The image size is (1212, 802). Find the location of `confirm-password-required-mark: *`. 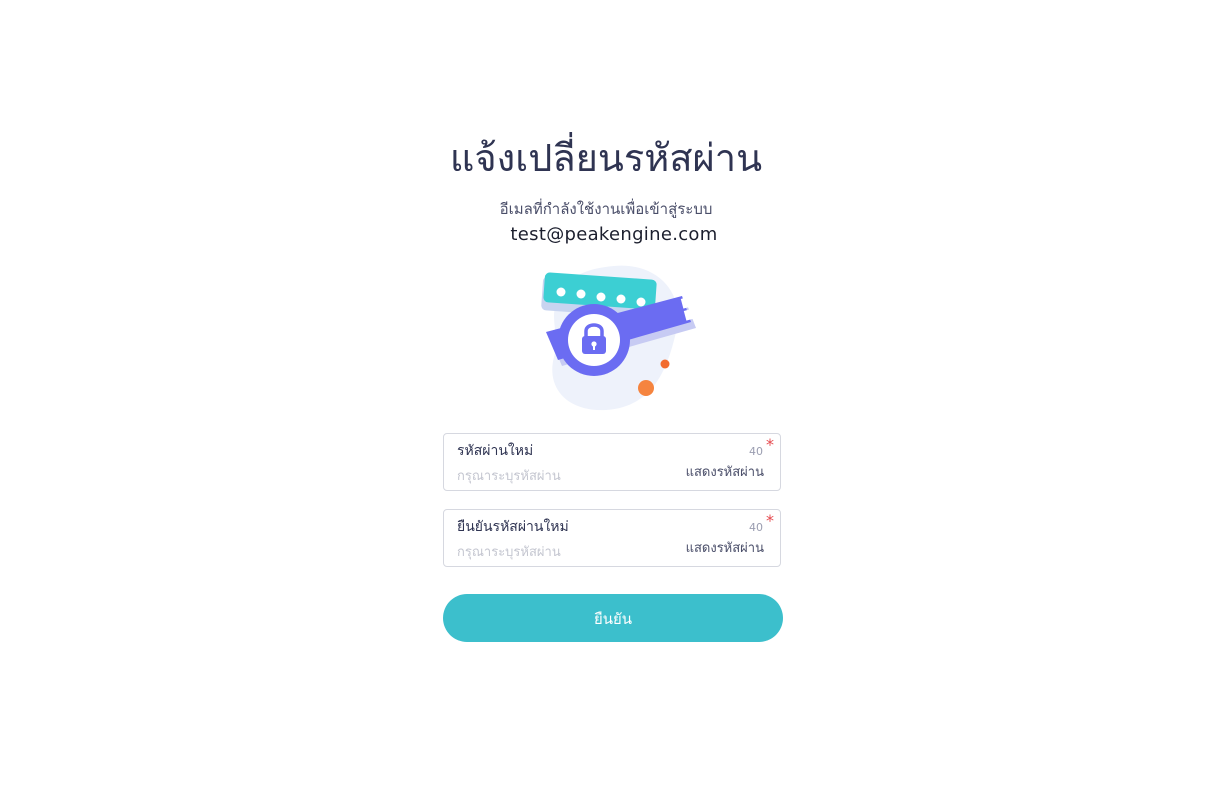

confirm-password-required-mark: * is located at coordinates (770, 520).